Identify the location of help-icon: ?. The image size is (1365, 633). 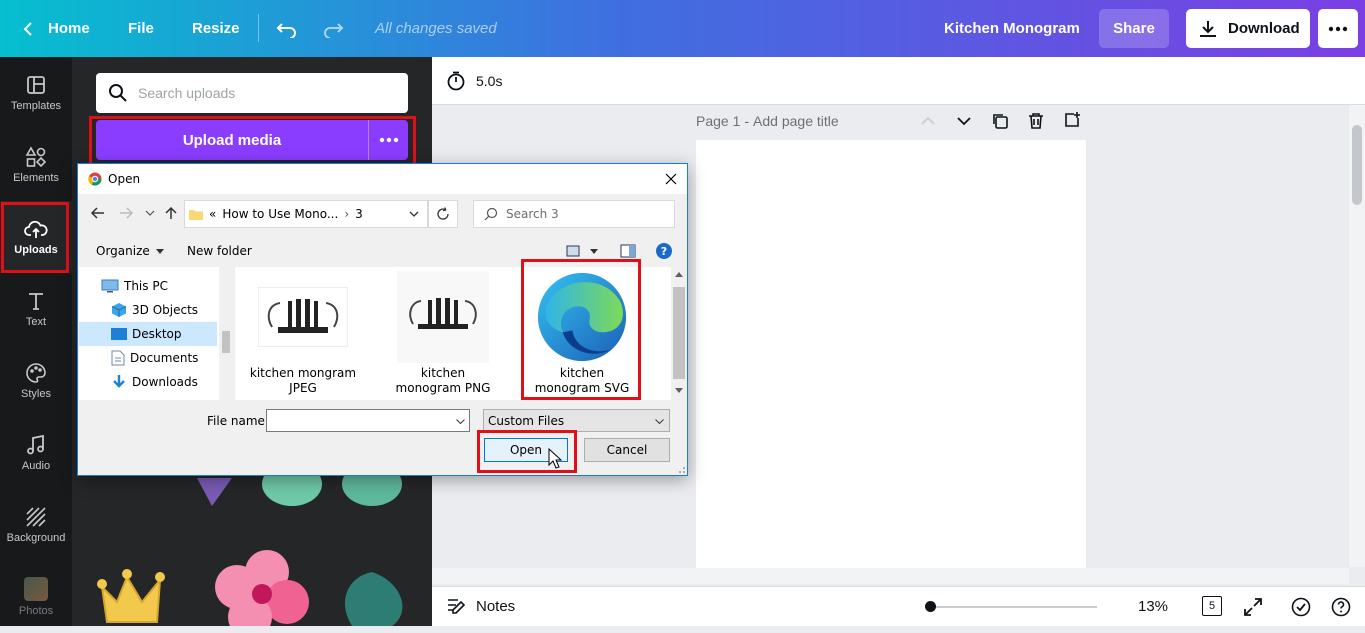
(664, 251).